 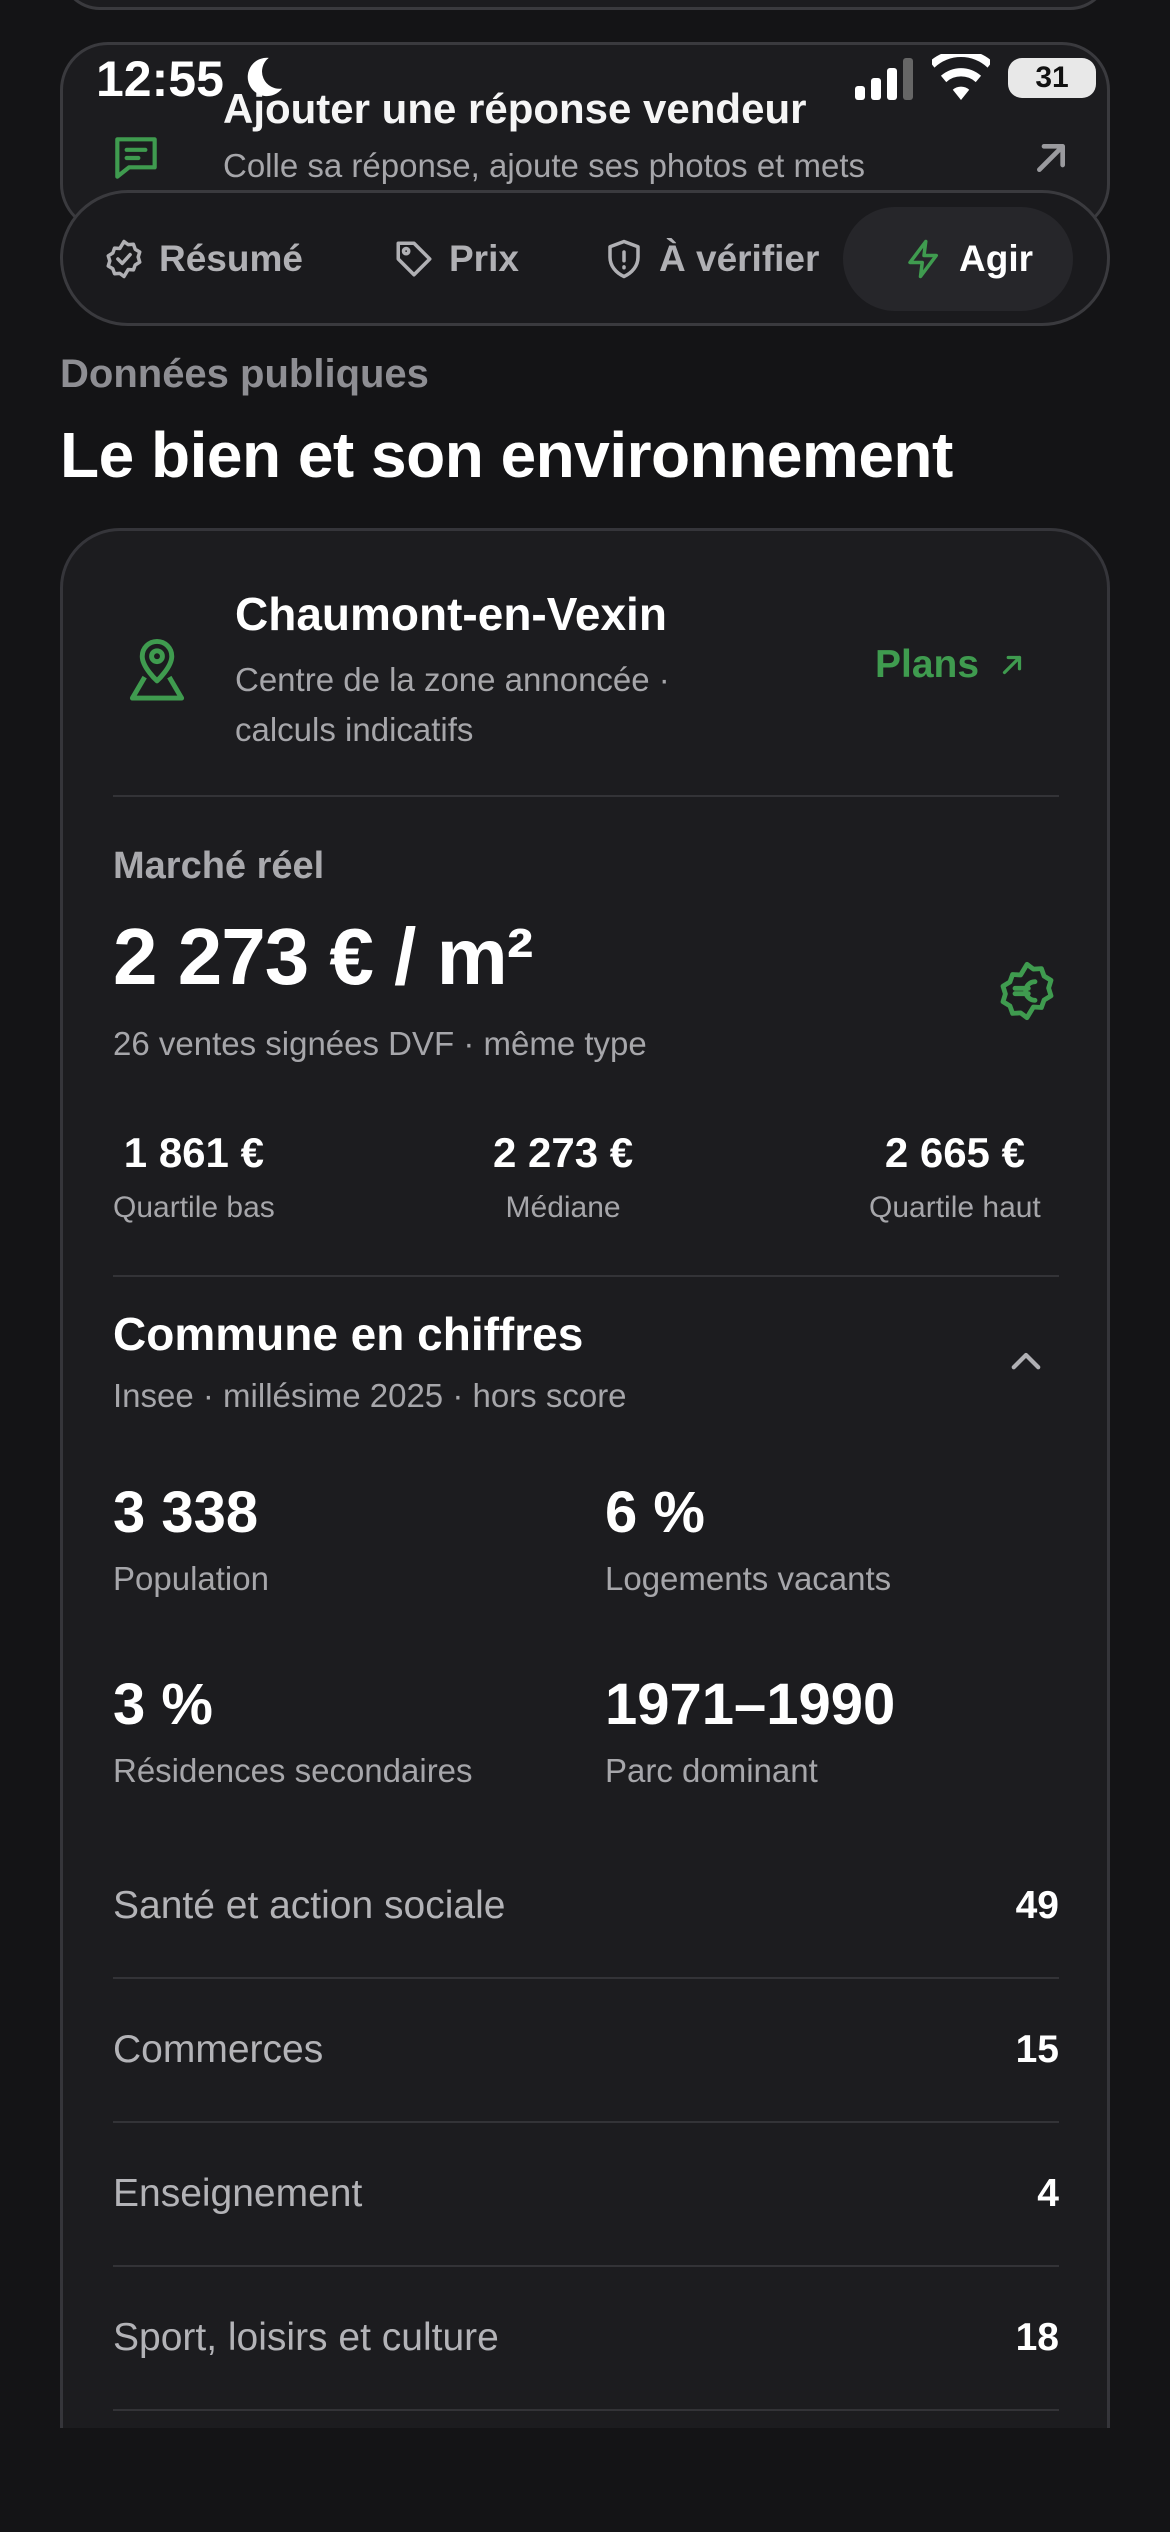 I want to click on stat-value: 1971–1990, so click(x=750, y=1704).